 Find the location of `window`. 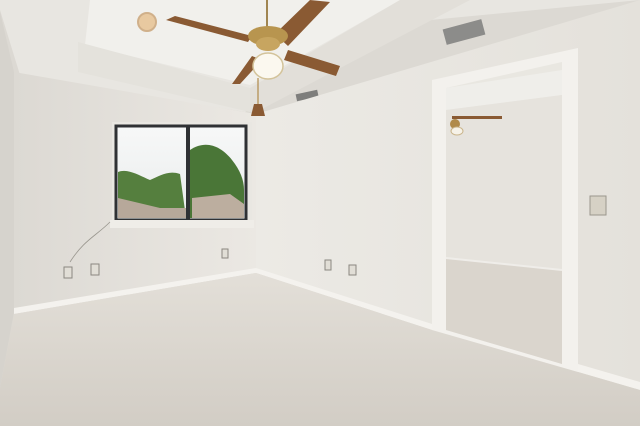

window is located at coordinates (182, 175).